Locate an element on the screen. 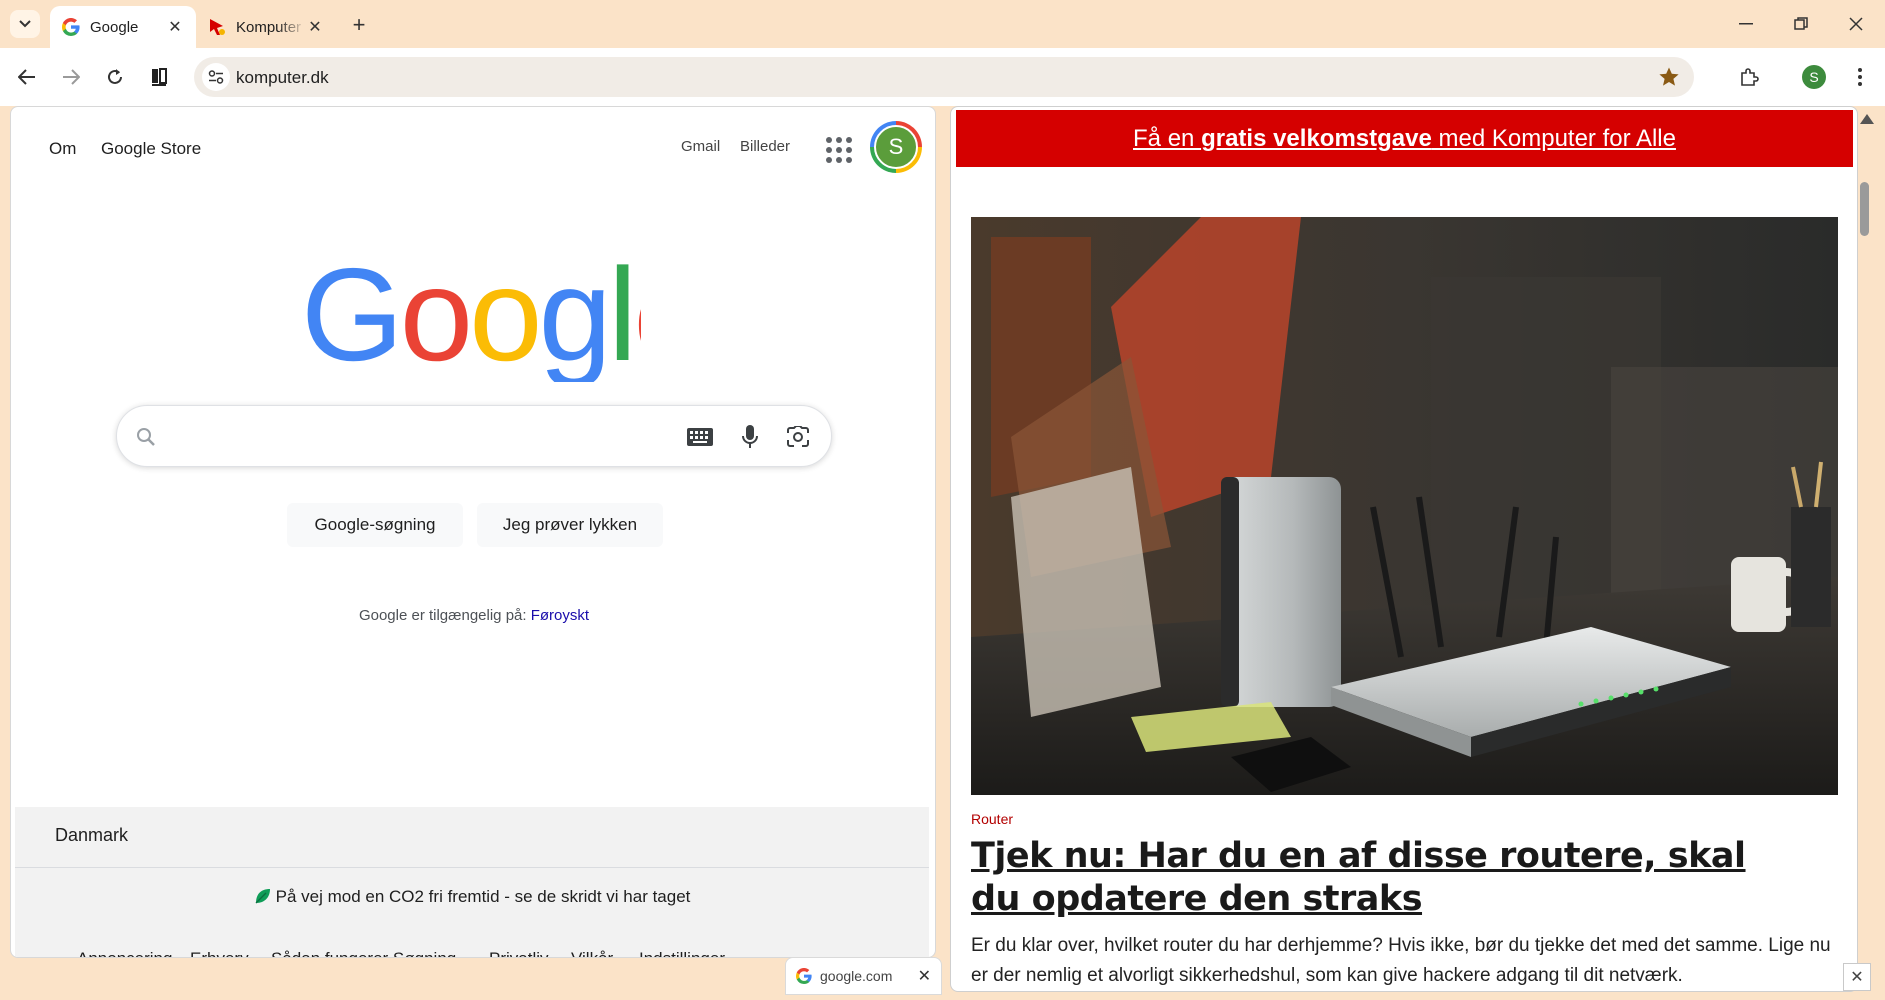 The image size is (1885, 1000). images-link: Billeder is located at coordinates (765, 146).